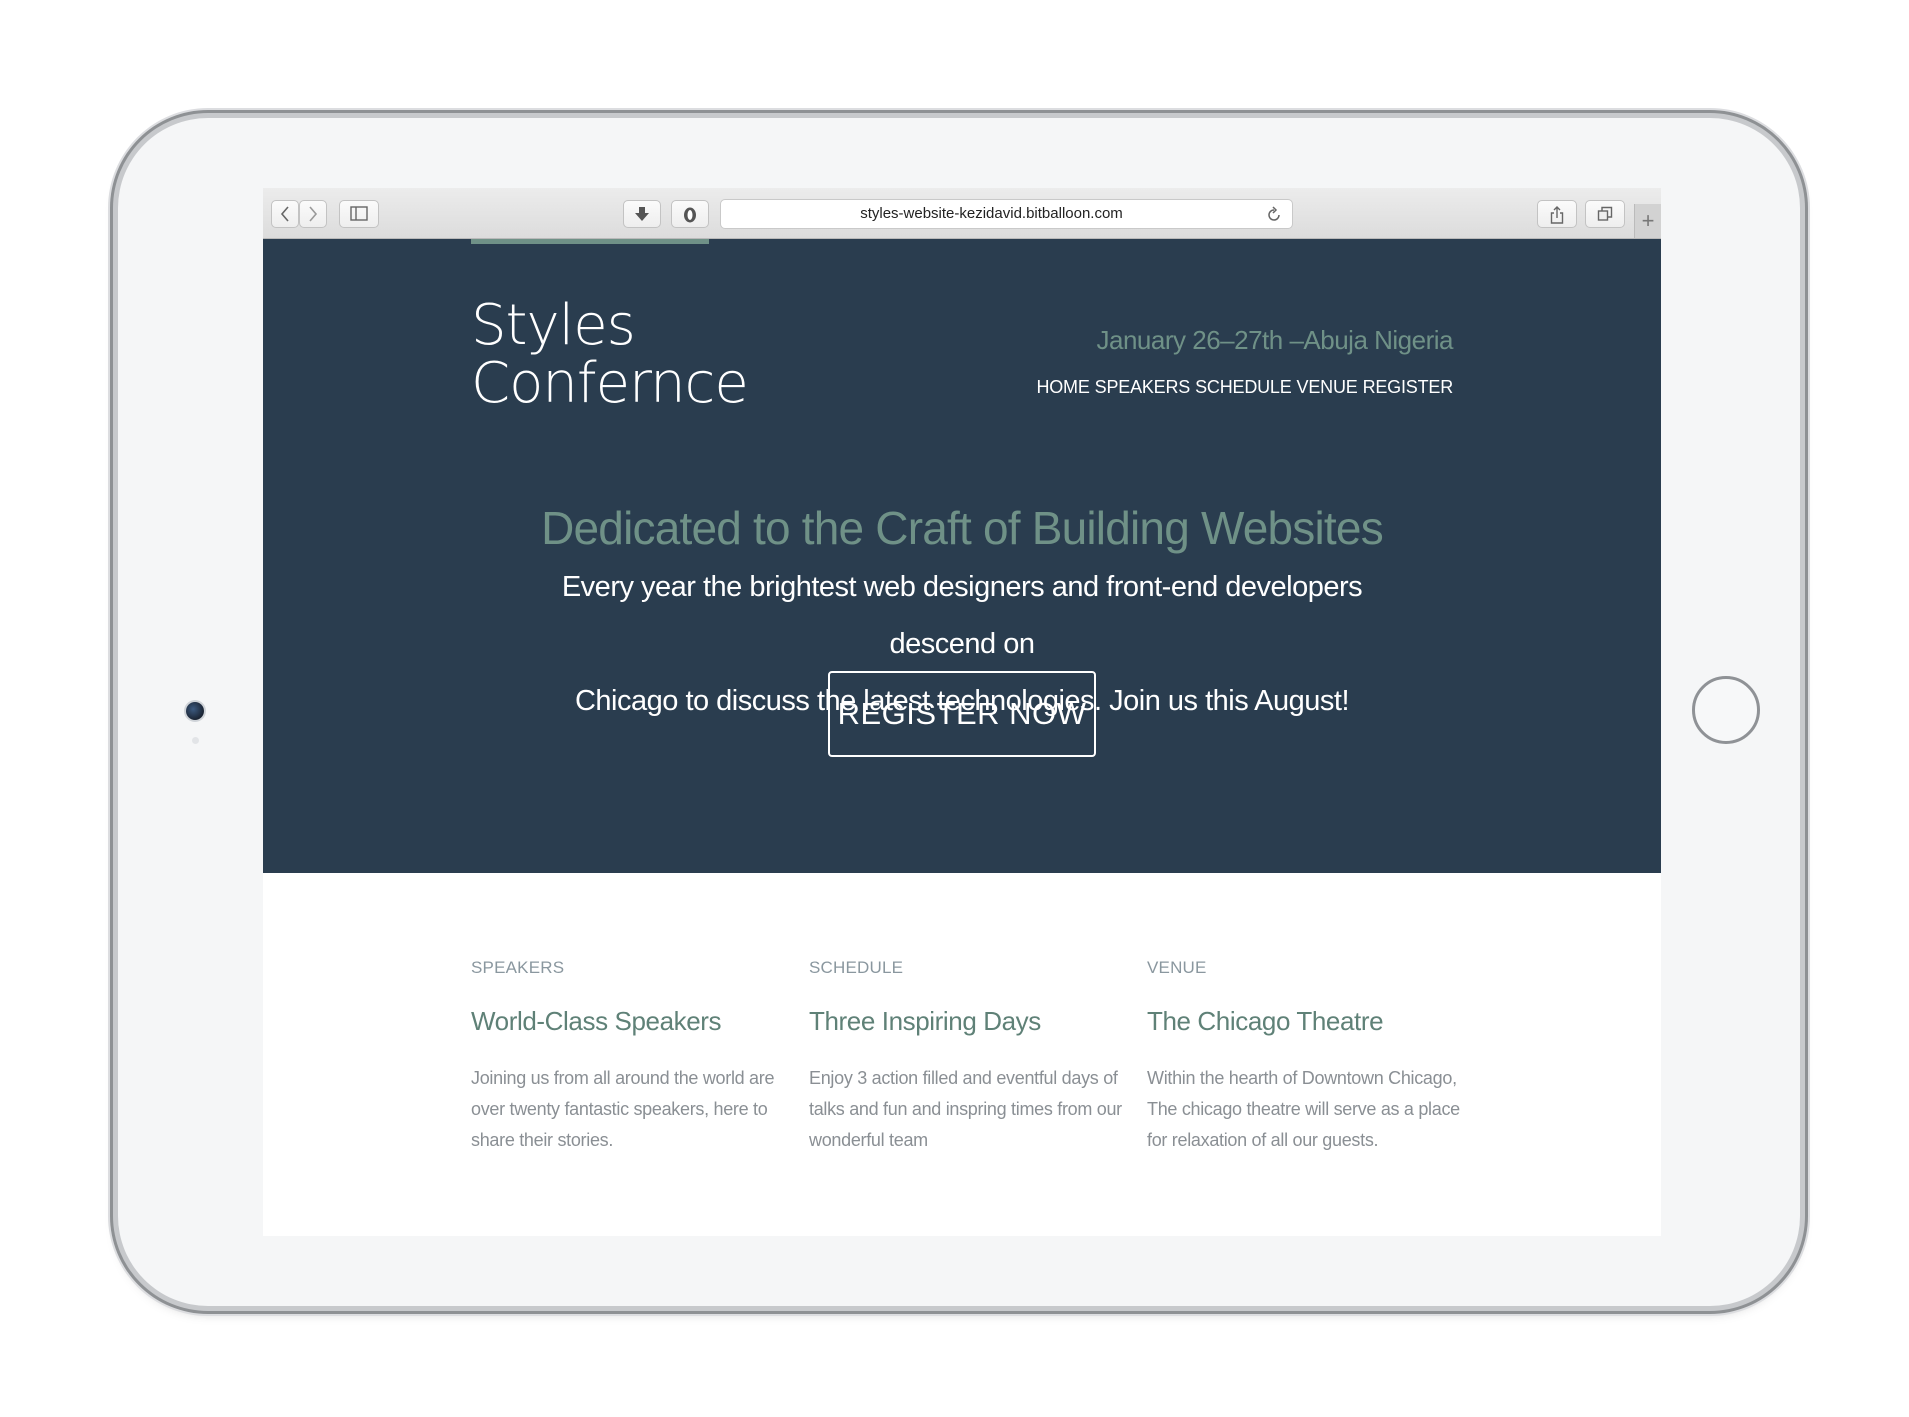 This screenshot has width=1909, height=1417. What do you see at coordinates (1307, 1021) in the screenshot?
I see `feature-title: The Chicago Theatre` at bounding box center [1307, 1021].